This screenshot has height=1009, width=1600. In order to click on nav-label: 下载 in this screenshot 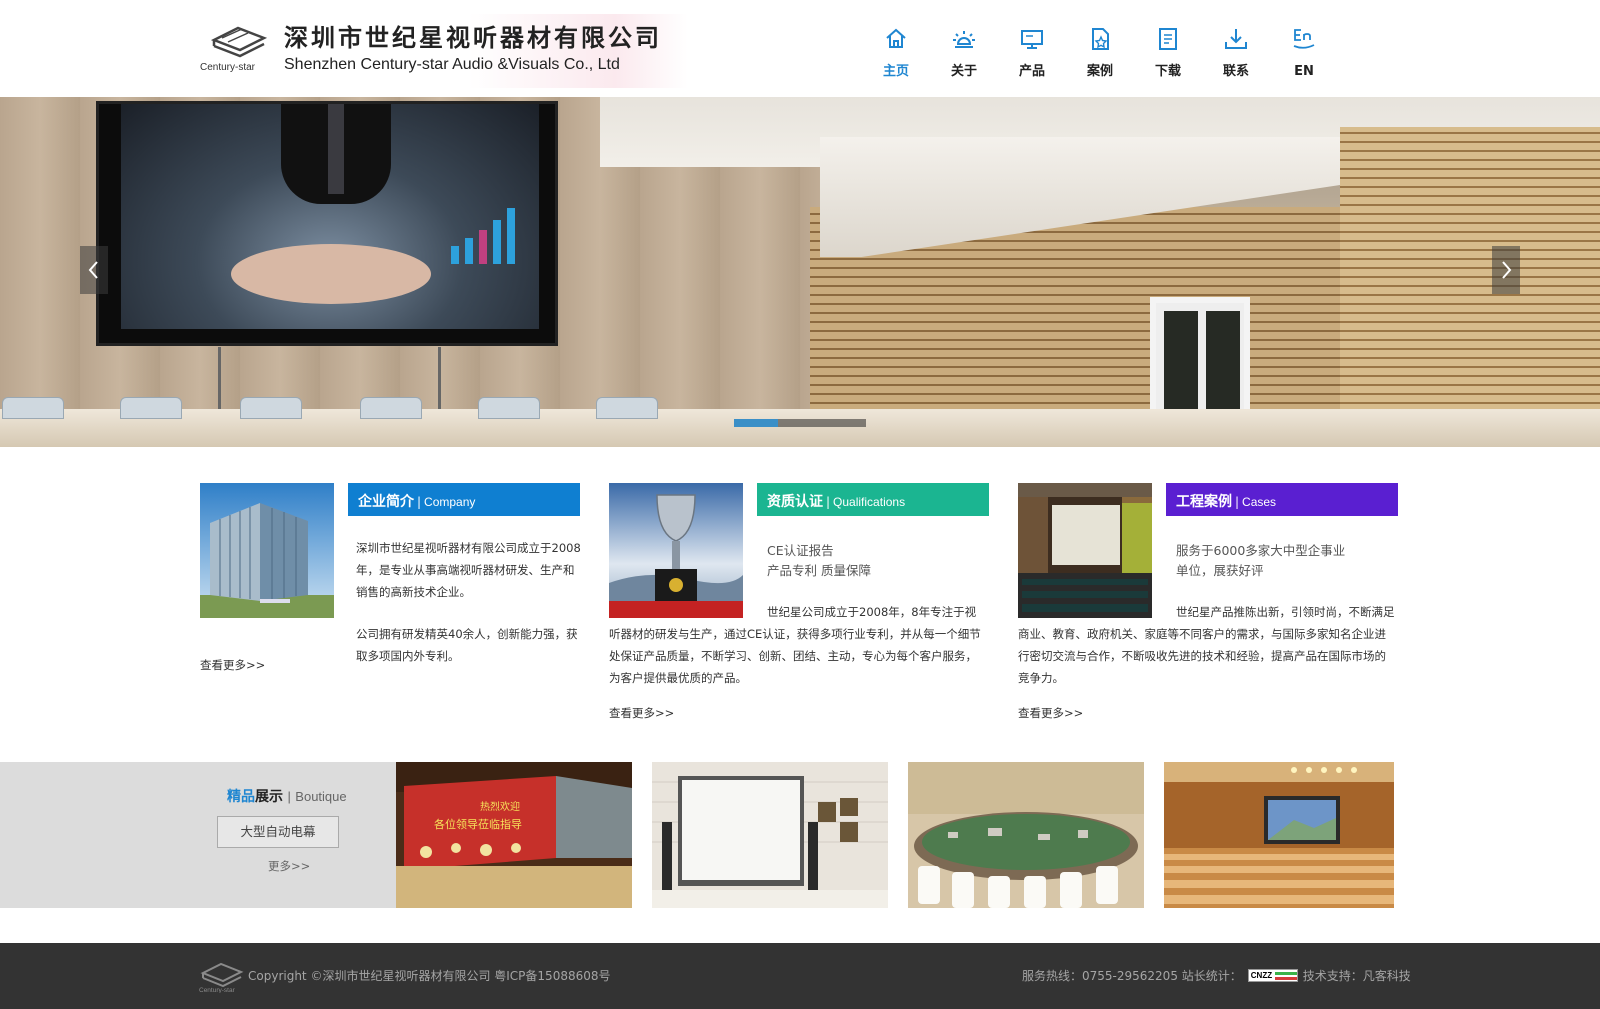, I will do `click(1167, 71)`.